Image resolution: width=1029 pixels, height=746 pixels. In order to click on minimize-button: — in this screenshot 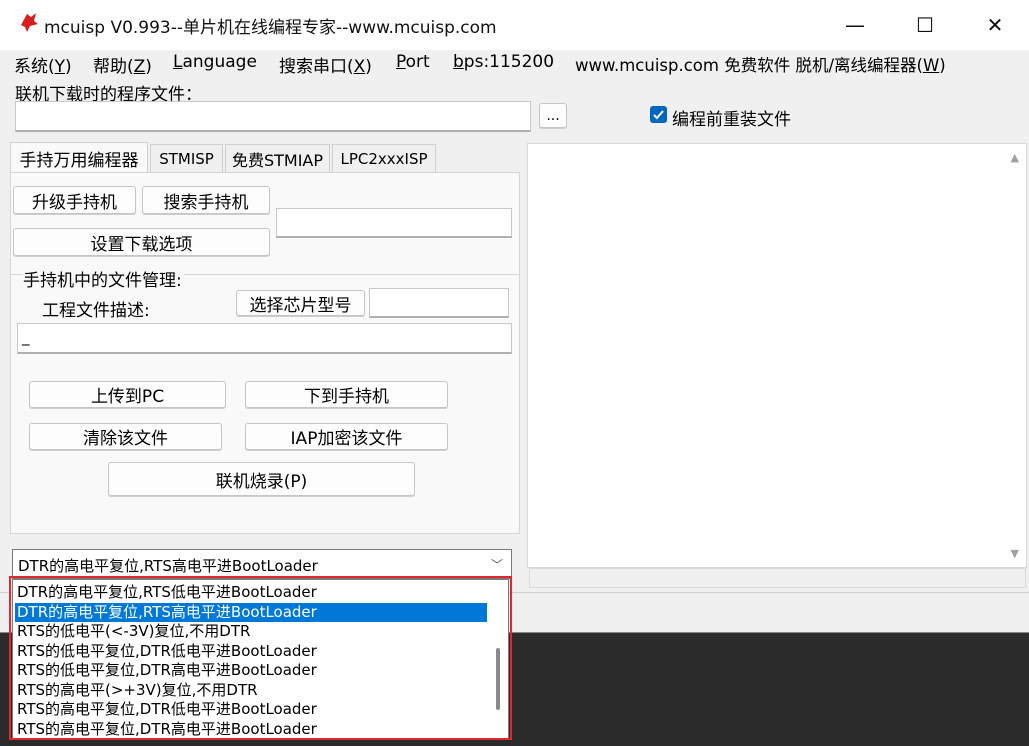, I will do `click(855, 25)`.